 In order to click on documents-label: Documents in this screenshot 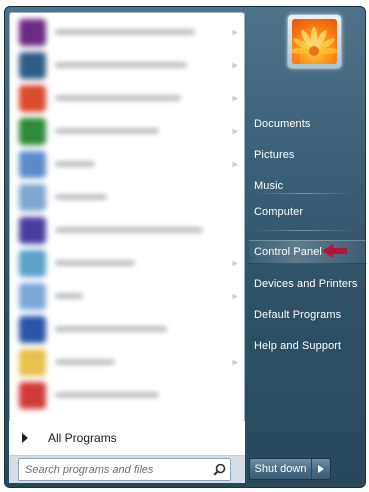, I will do `click(282, 124)`.